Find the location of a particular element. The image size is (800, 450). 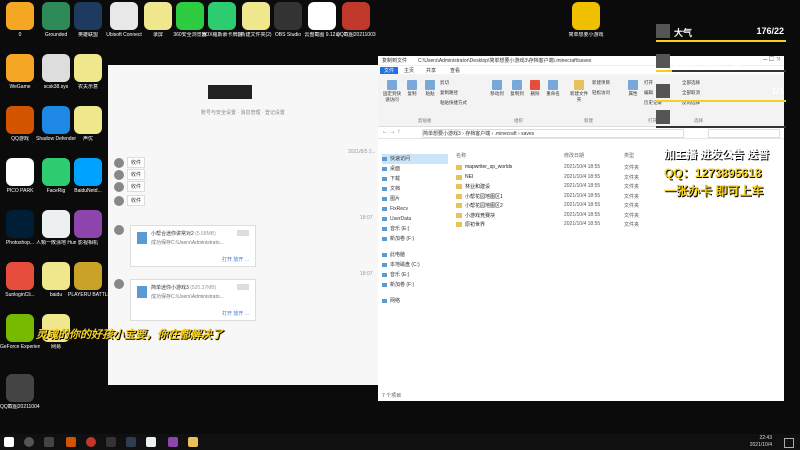

nav-item: 此电脑 is located at coordinates (415, 255).